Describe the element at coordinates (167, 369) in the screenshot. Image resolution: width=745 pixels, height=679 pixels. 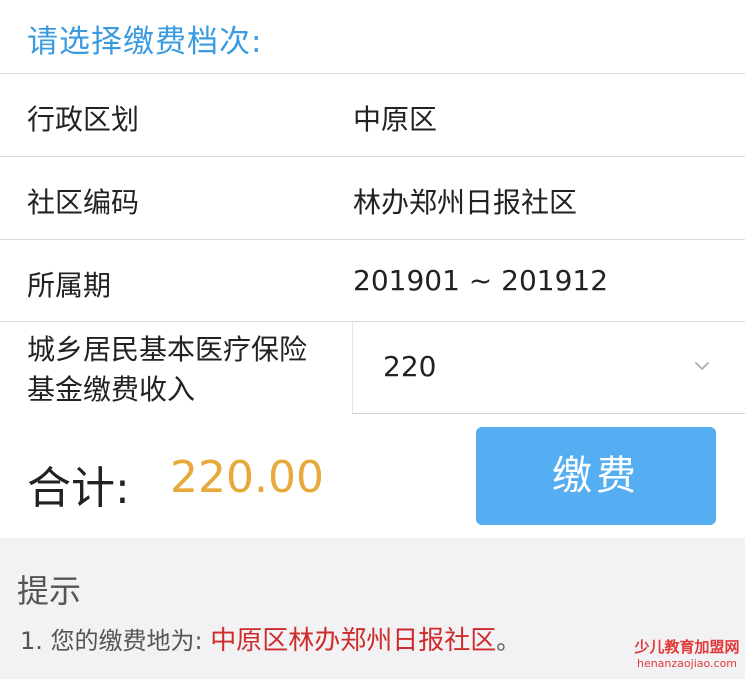
I see `tier-label: 城乡居民基本医疗保险基金缴费收入` at that location.